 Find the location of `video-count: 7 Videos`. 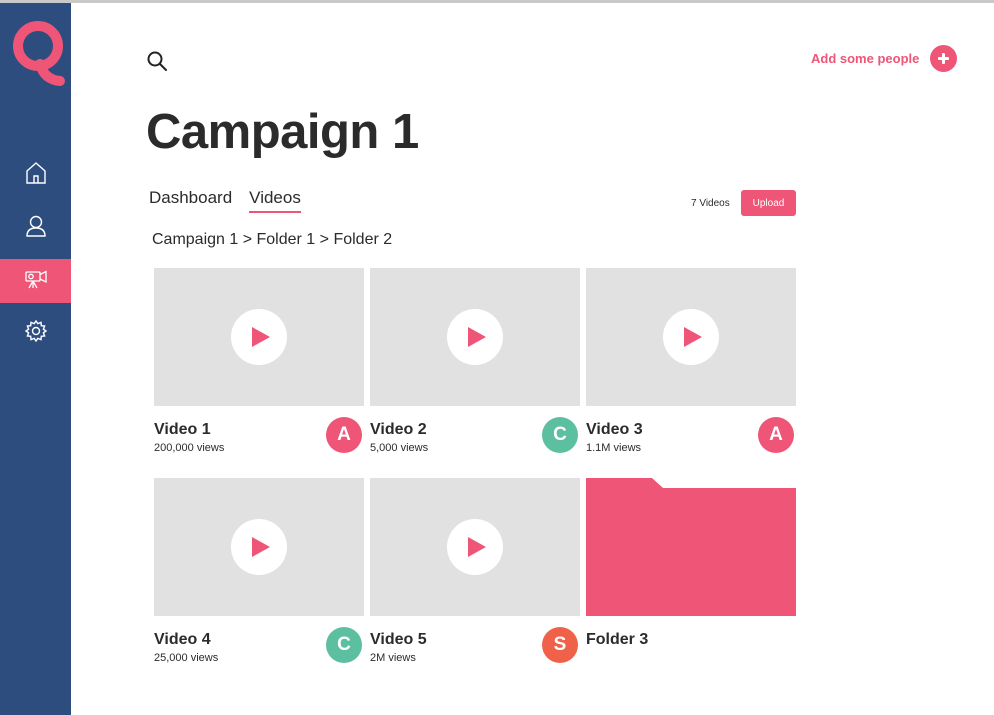

video-count: 7 Videos is located at coordinates (710, 203).